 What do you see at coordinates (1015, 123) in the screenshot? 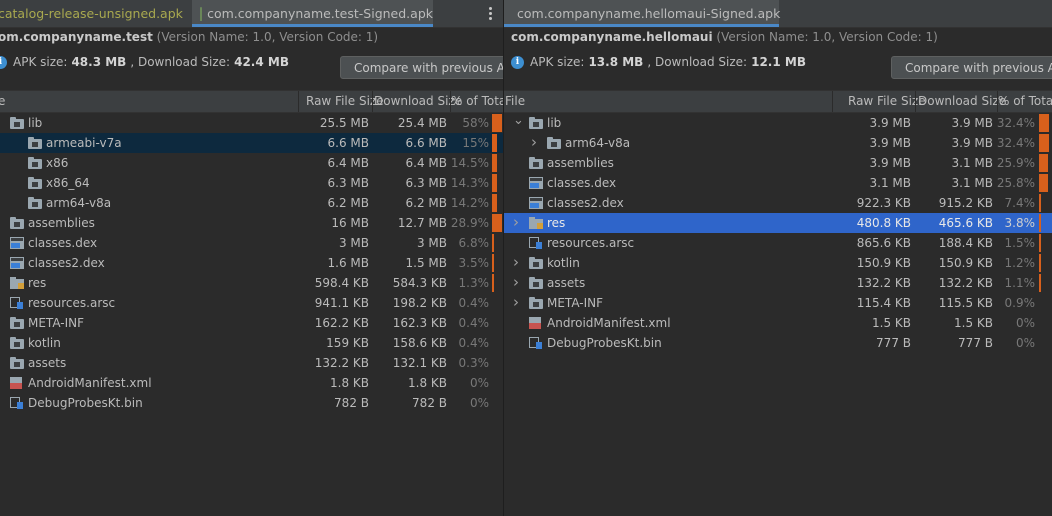
I see `percent-of-total: 32.4%` at bounding box center [1015, 123].